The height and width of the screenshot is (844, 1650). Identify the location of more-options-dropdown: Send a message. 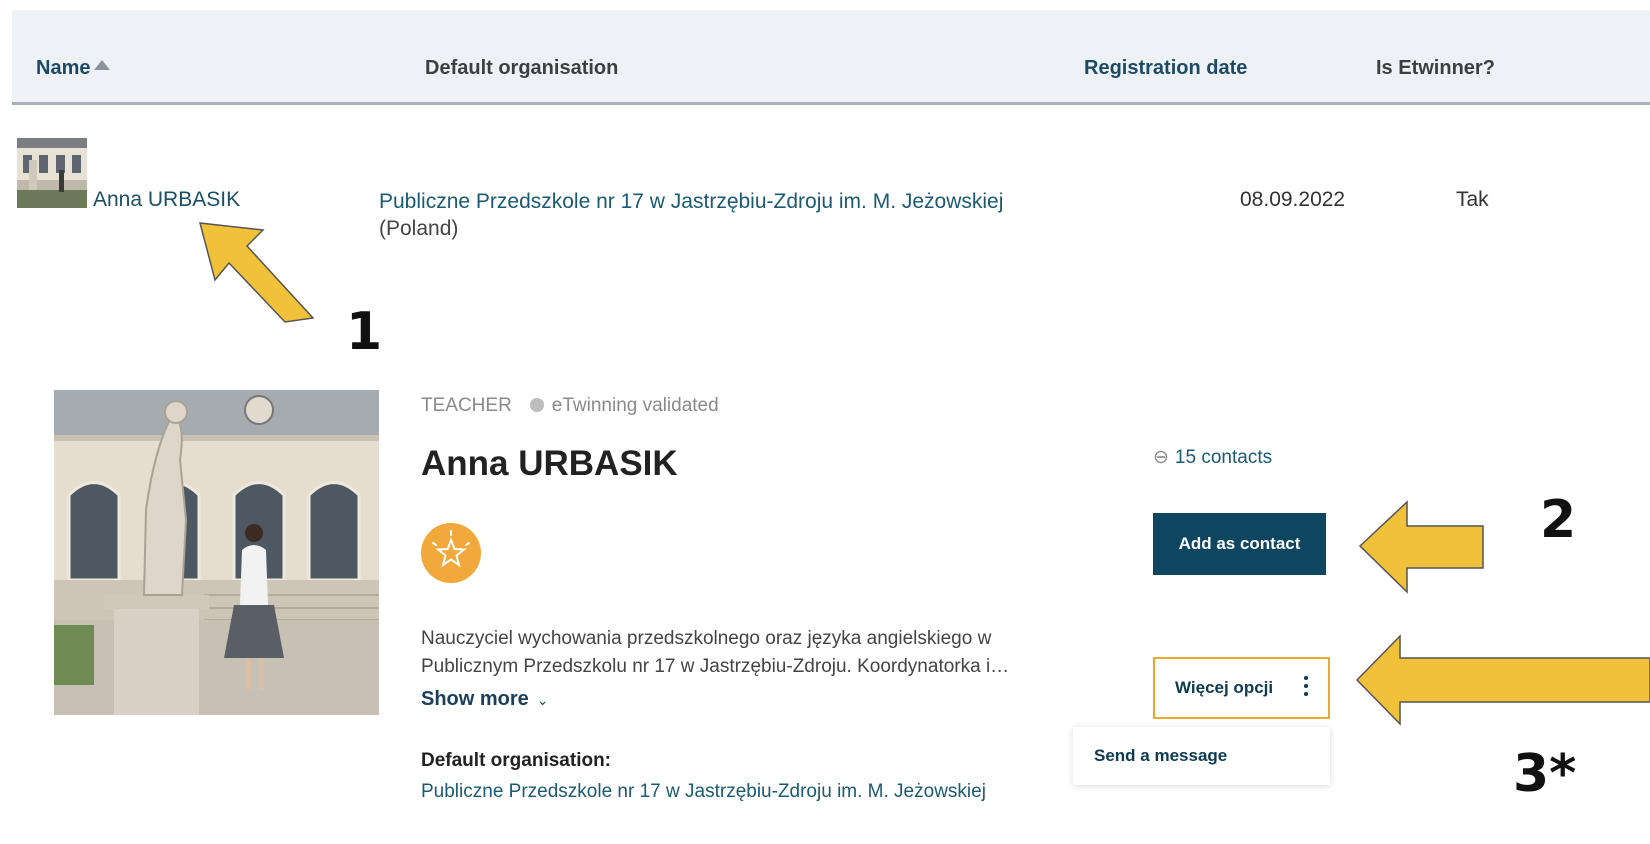
(1201, 756).